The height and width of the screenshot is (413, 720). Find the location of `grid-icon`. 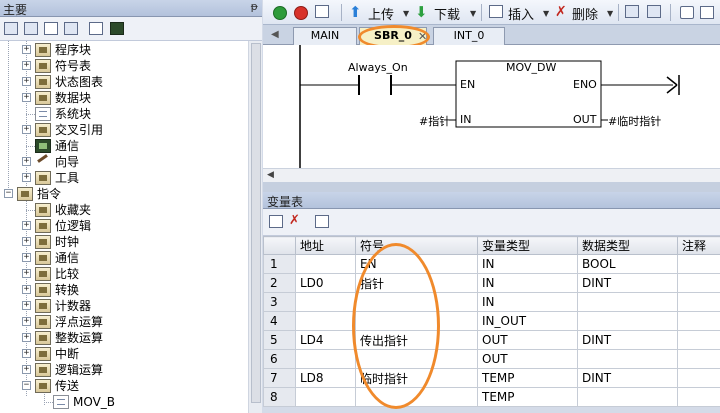

grid-icon is located at coordinates (71, 28).